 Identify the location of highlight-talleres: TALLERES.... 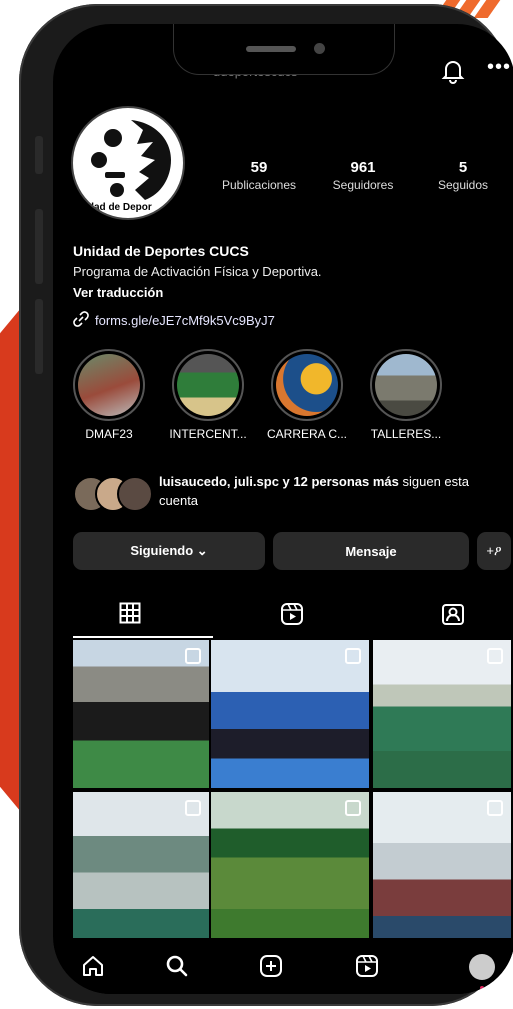
(406, 395).